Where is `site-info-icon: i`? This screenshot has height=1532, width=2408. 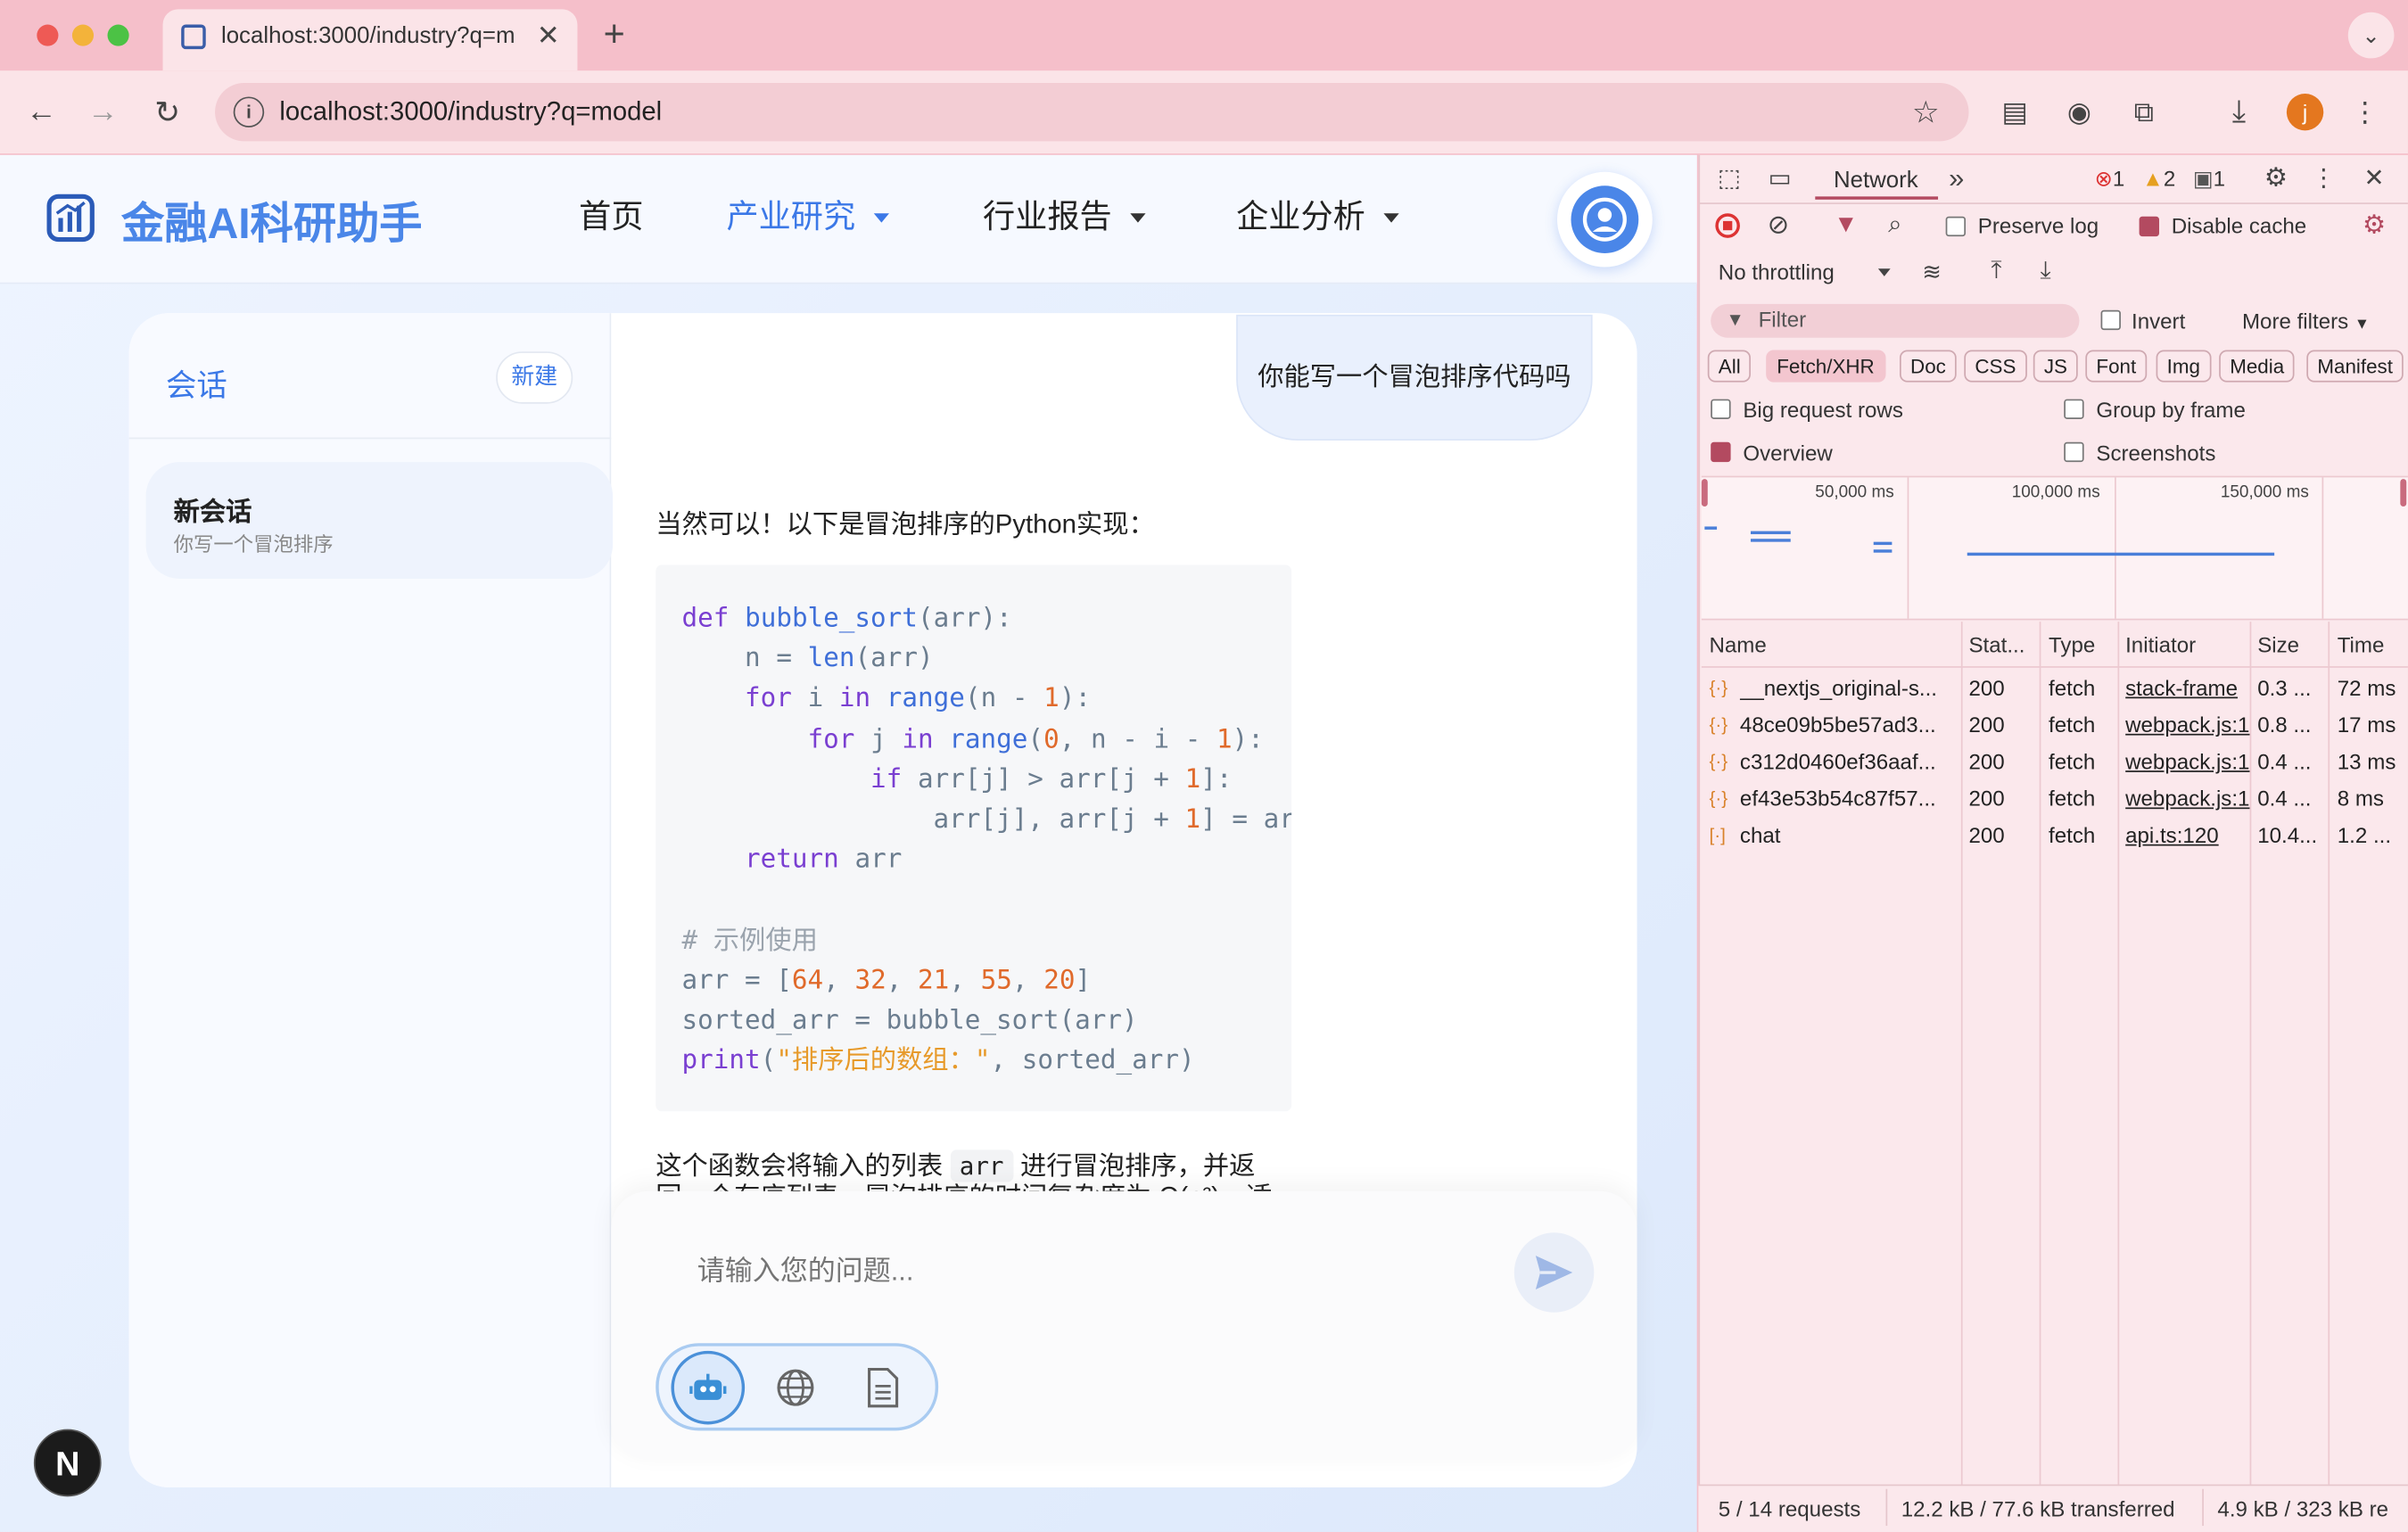
site-info-icon: i is located at coordinates (249, 112).